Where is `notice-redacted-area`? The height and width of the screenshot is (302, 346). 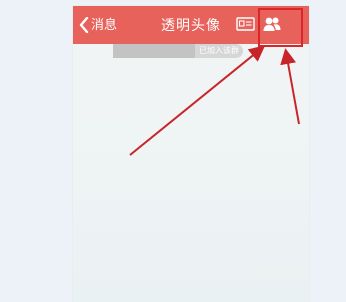
notice-redacted-area is located at coordinates (154, 51).